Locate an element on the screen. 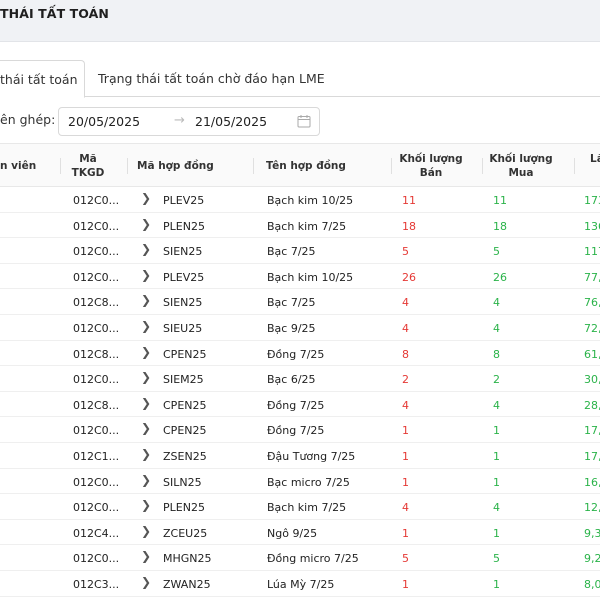  contract-name-cell: Đồng micro 7/25 is located at coordinates (313, 559).